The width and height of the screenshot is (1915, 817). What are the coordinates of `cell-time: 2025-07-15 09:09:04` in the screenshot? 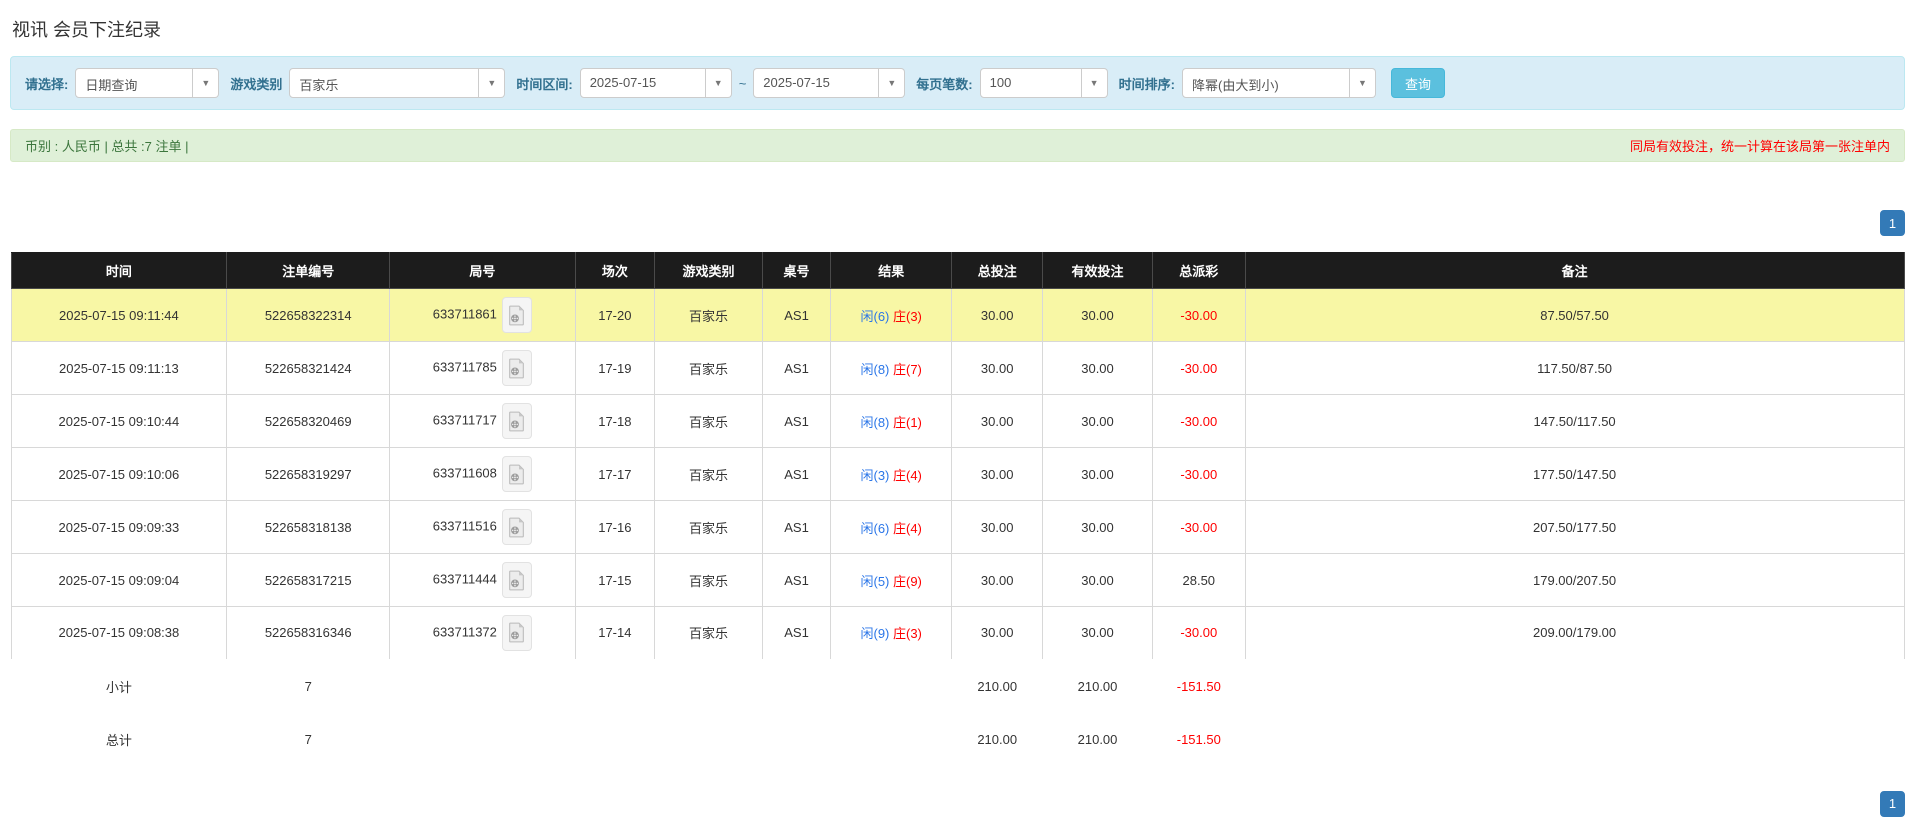 It's located at (119, 580).